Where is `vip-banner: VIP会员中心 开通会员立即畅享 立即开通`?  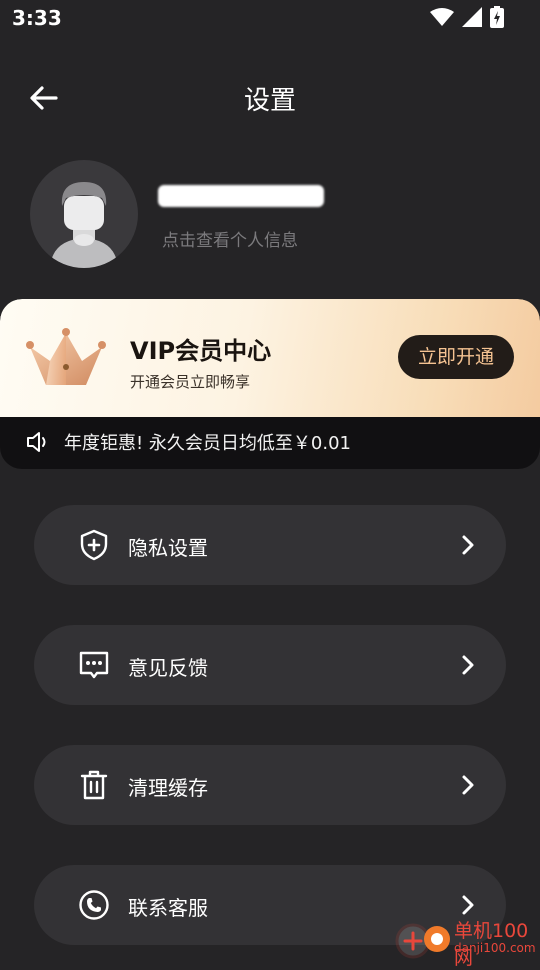
vip-banner: VIP会员中心 开通会员立即畅享 立即开通 is located at coordinates (270, 358).